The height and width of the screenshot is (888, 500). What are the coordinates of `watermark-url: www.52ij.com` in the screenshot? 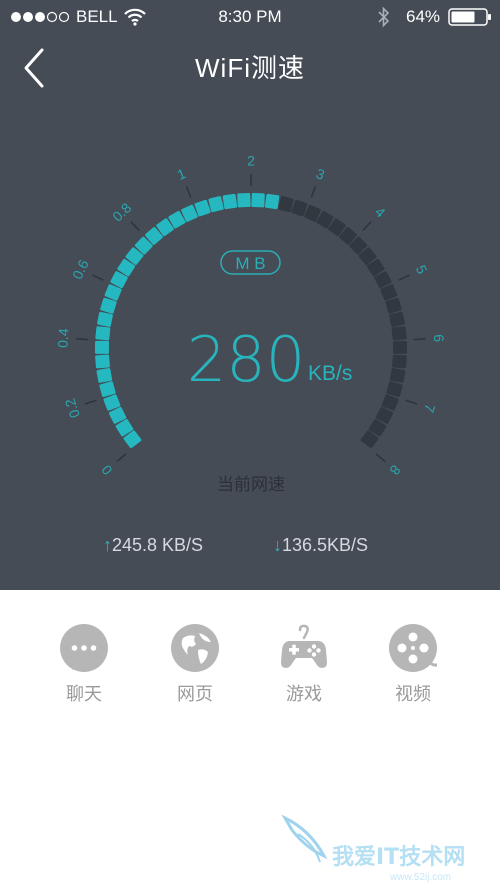 It's located at (420, 877).